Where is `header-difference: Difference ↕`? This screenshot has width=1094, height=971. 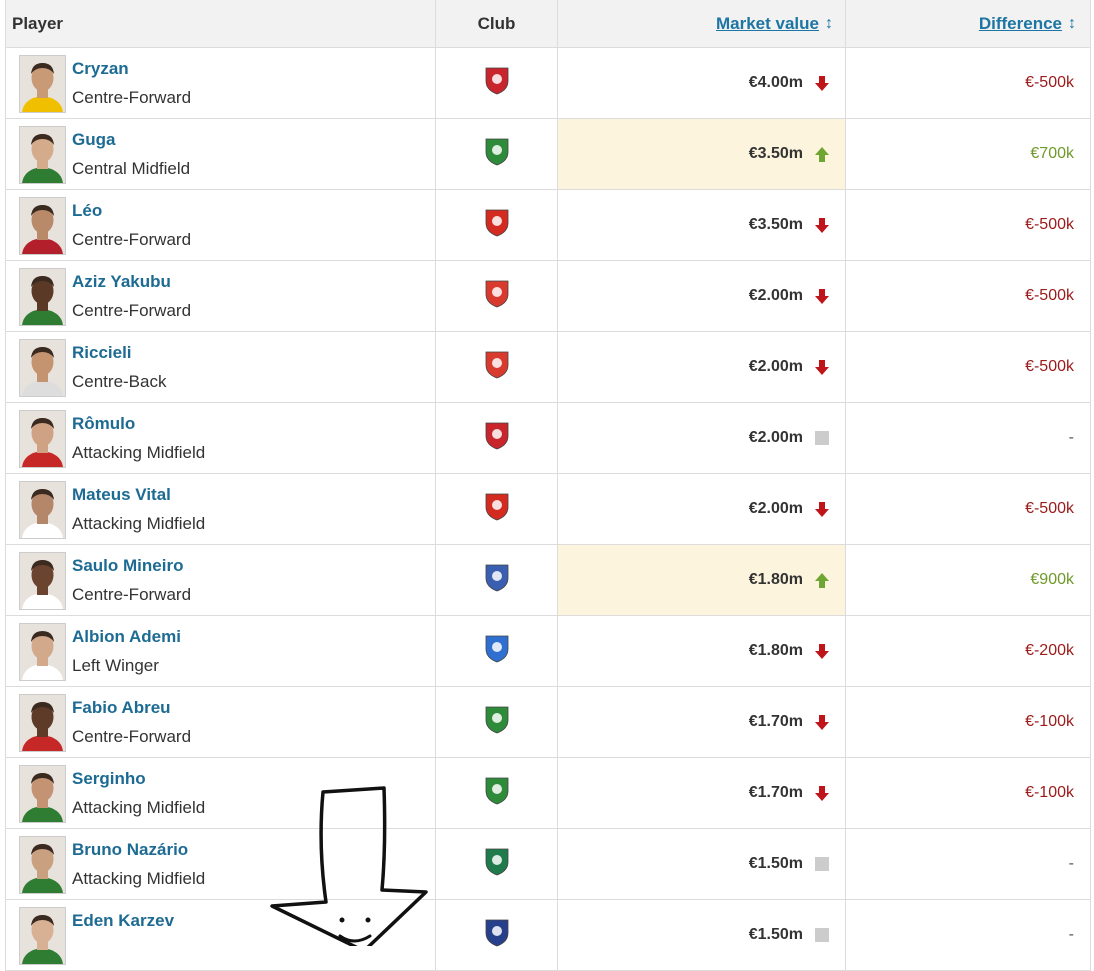
header-difference: Difference ↕ is located at coordinates (967, 23).